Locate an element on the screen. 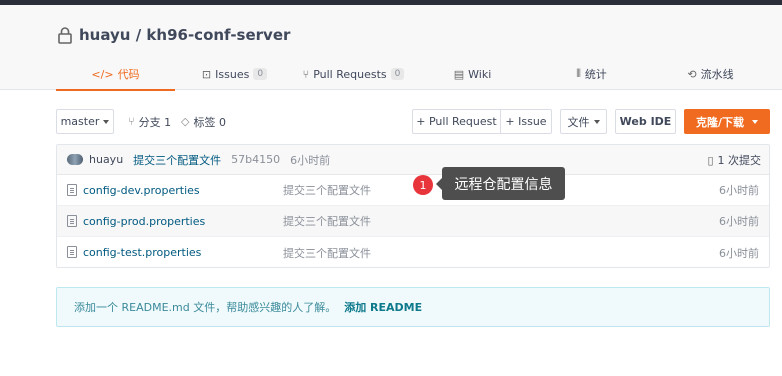  tab-code: </> 代码 is located at coordinates (115, 74).